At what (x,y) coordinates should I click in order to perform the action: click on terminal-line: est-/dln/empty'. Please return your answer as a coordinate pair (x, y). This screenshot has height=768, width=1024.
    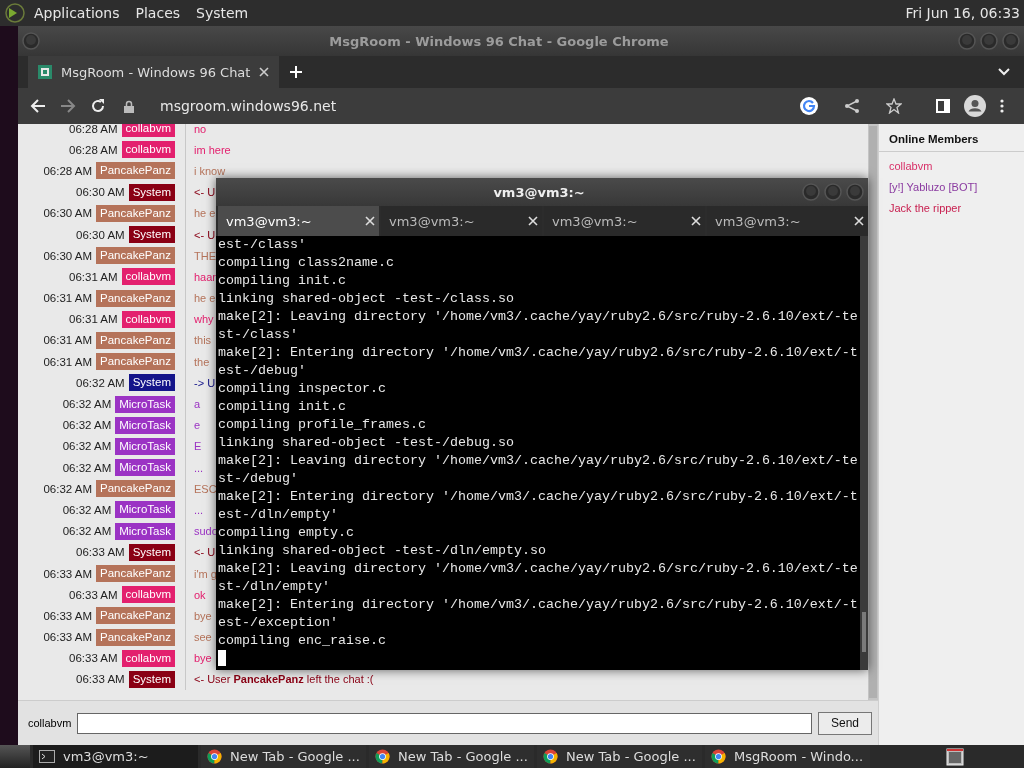
    Looking at the image, I should click on (278, 515).